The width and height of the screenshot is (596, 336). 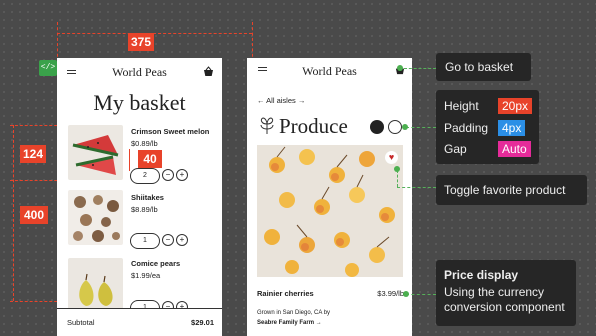 I want to click on gap-label: 40, so click(x=150, y=159).